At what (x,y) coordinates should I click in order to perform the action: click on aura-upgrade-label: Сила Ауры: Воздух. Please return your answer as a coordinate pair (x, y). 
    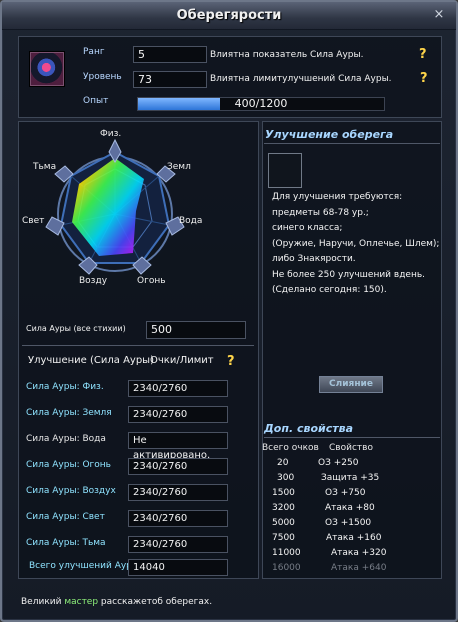
    Looking at the image, I should click on (71, 491).